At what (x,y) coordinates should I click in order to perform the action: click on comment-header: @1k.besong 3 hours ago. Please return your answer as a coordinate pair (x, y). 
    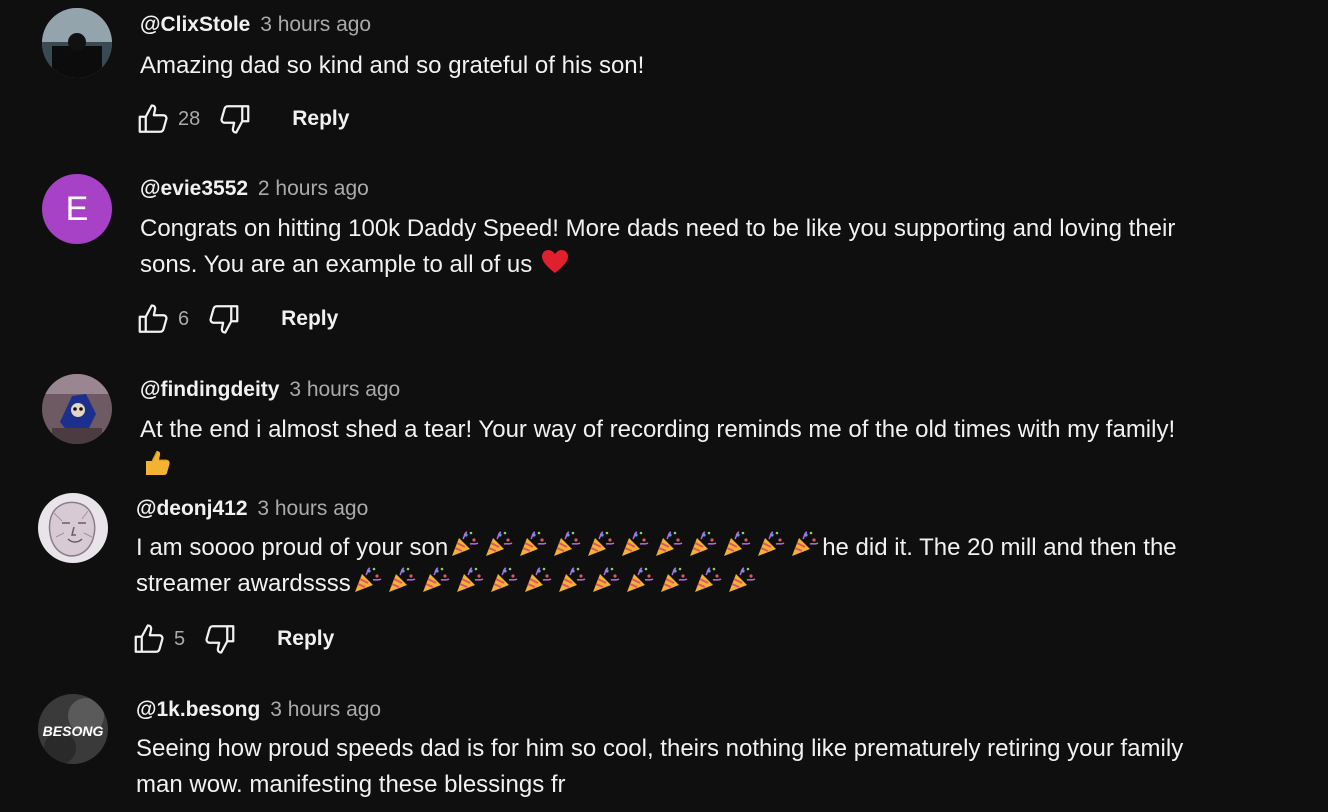
    Looking at the image, I should click on (258, 710).